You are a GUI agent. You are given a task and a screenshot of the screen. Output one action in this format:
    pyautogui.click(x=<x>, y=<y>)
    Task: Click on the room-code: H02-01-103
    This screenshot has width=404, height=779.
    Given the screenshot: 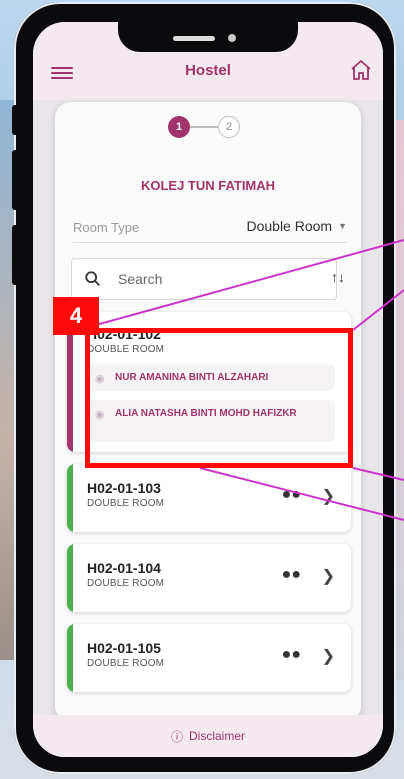 What is the action you would take?
    pyautogui.click(x=124, y=488)
    